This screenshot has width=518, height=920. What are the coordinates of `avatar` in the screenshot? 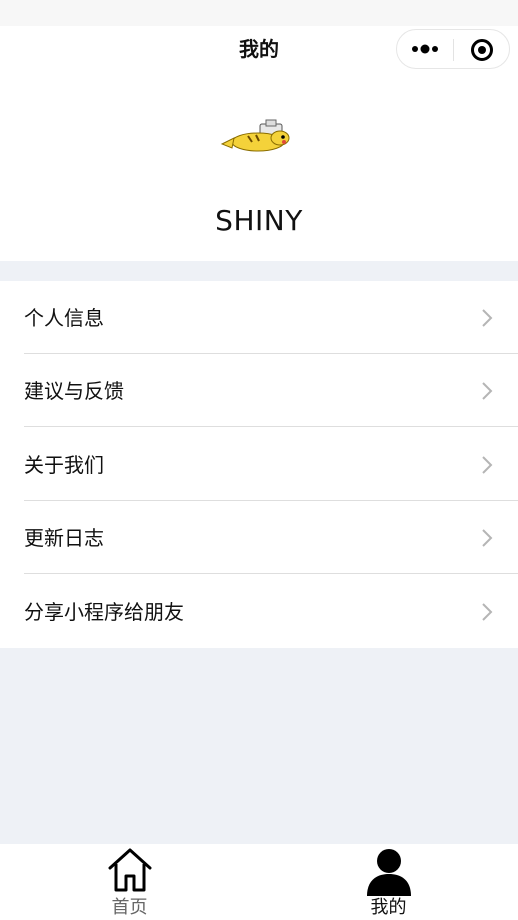 It's located at (258, 138).